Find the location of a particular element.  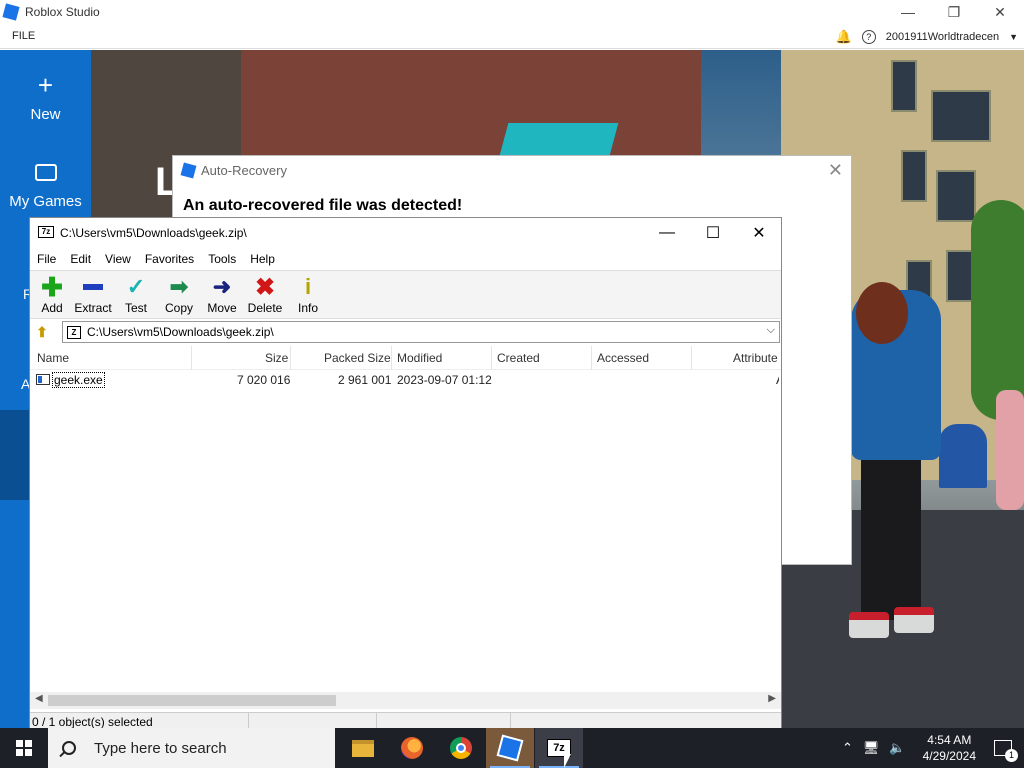

auto-recovery-title: Auto-Recovery is located at coordinates (244, 170).